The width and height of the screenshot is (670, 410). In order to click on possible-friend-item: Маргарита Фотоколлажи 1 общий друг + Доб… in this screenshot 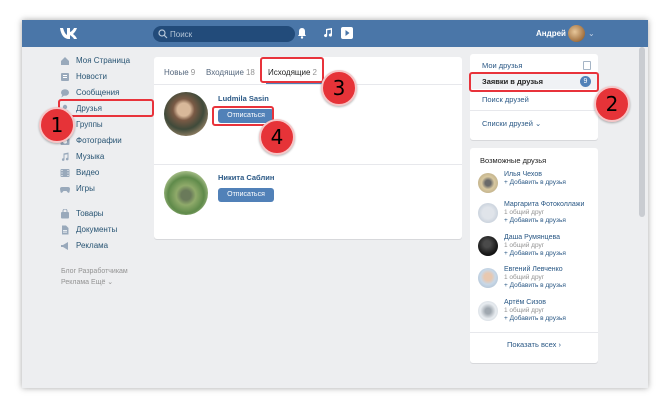, I will do `click(537, 216)`.